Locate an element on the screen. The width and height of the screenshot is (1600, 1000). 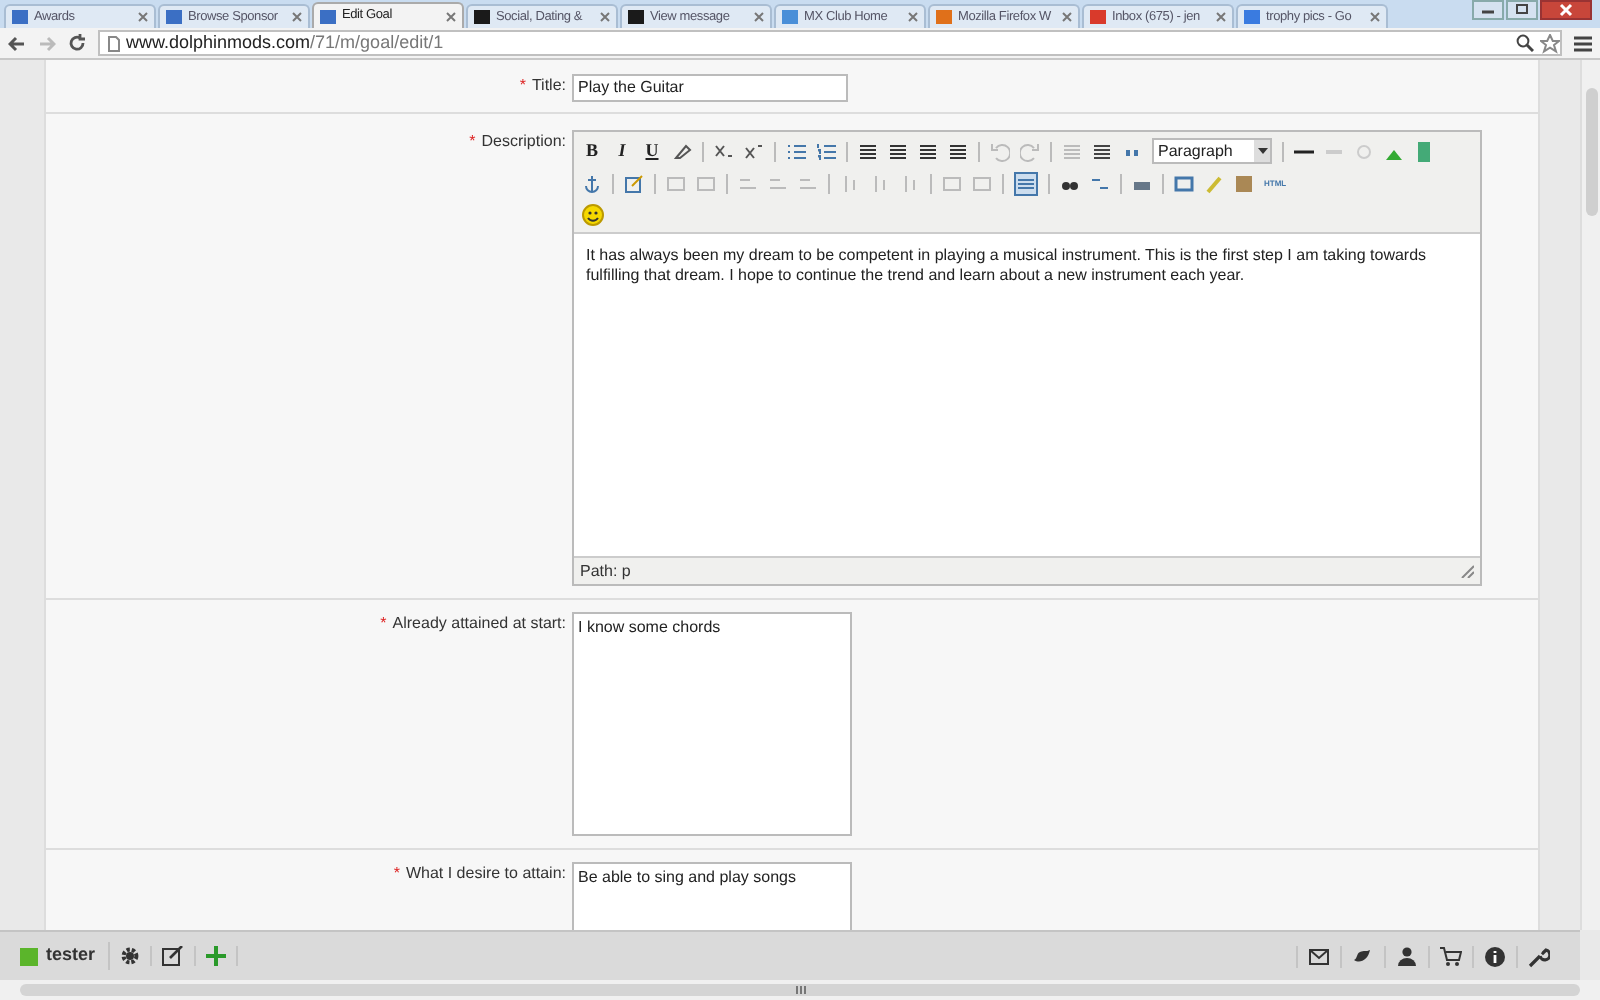
format-button: B is located at coordinates (592, 151).